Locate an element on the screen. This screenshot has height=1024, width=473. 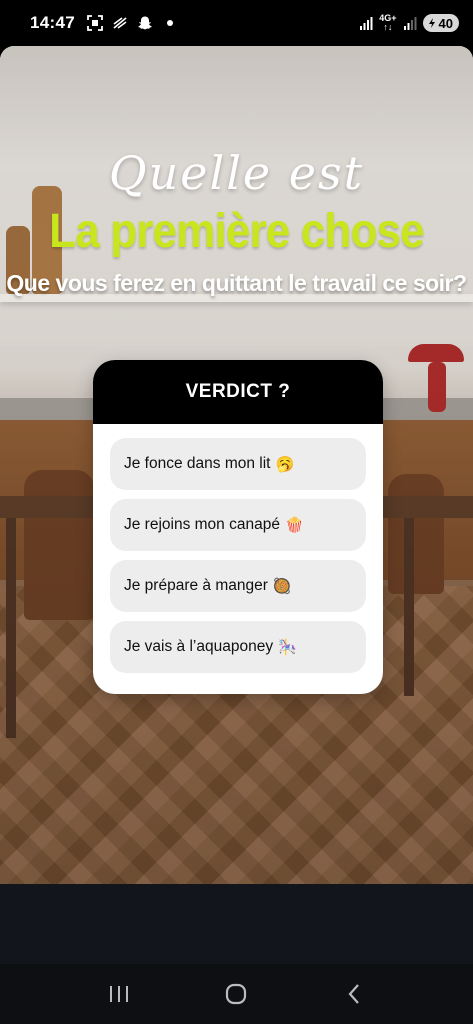
status-bar: 14:47 4G+ ↑↓ 40 is located at coordinates (236, 23).